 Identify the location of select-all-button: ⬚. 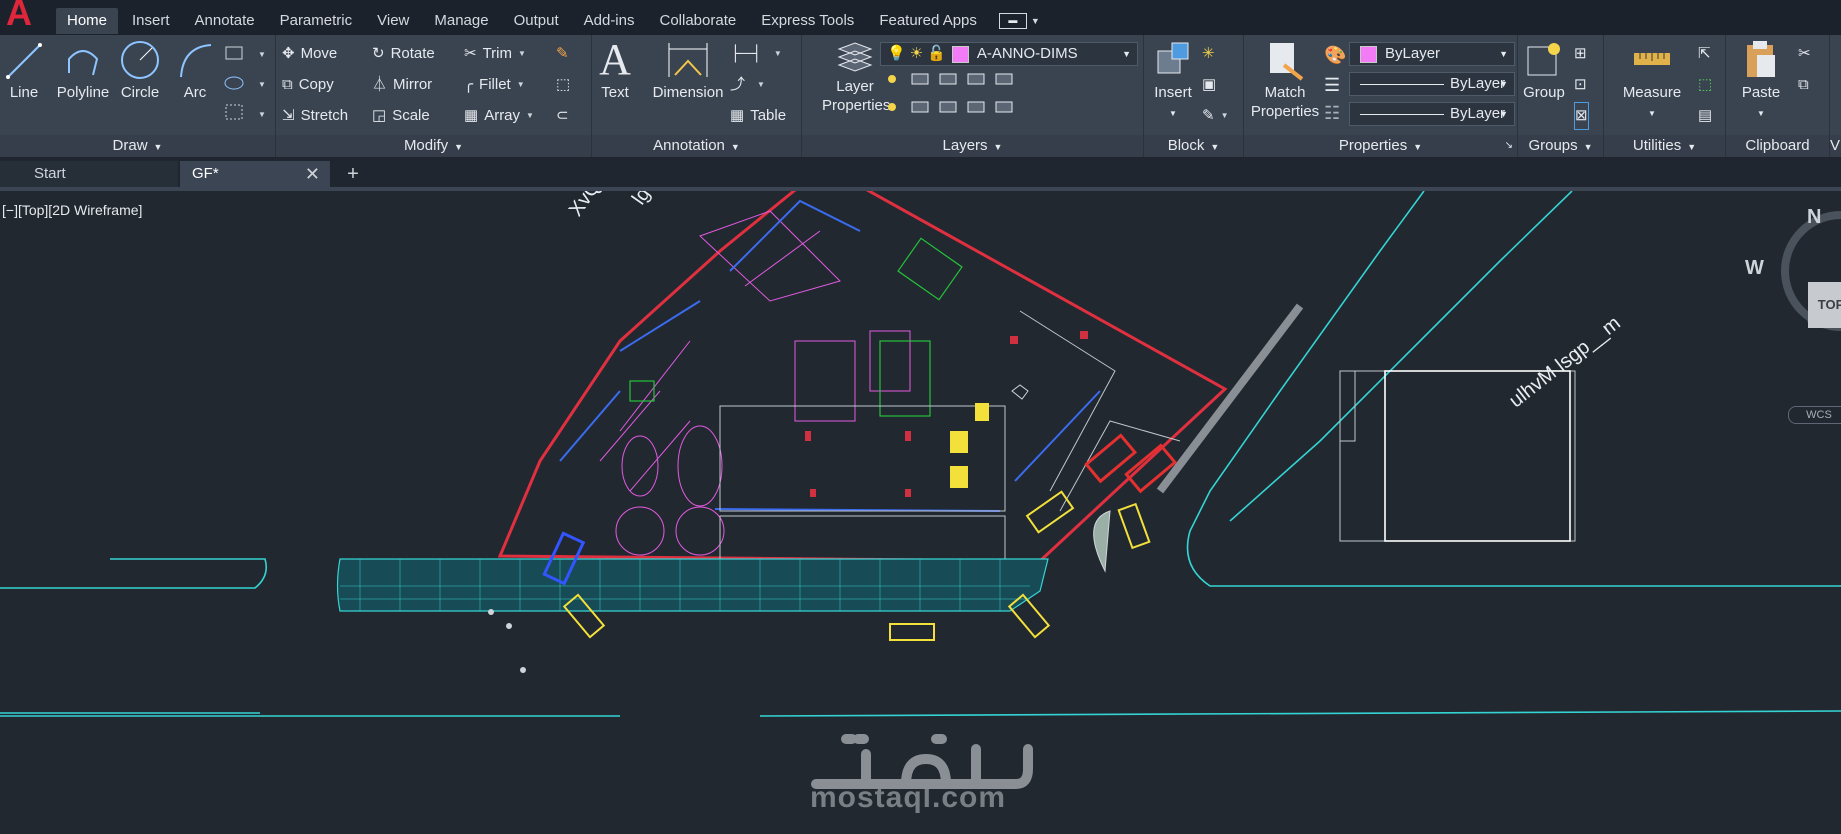
(1705, 85).